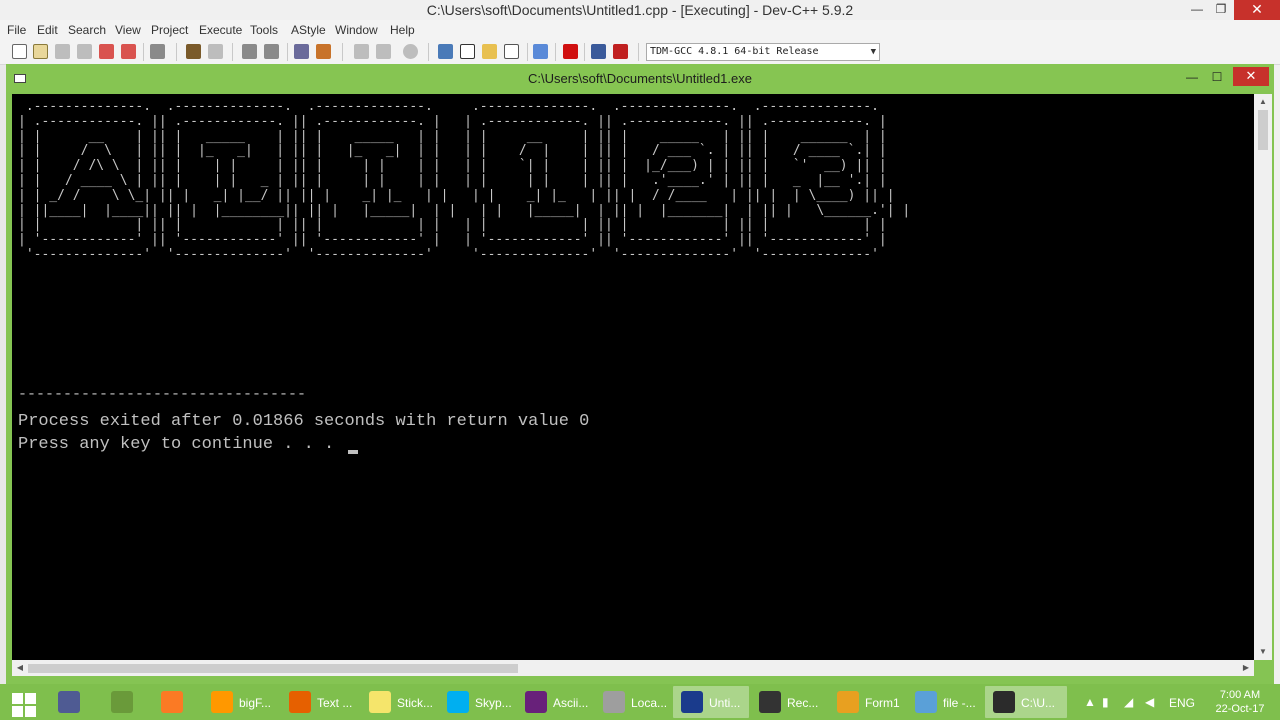  Describe the element at coordinates (467, 51) in the screenshot. I see `window-icon` at that location.